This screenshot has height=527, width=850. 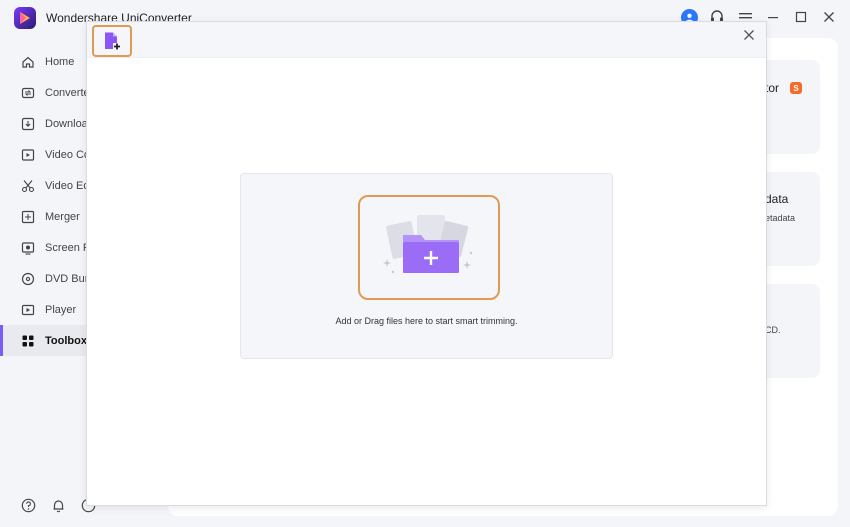 What do you see at coordinates (43, 216) in the screenshot?
I see `sidebar-item-merger: Merger` at bounding box center [43, 216].